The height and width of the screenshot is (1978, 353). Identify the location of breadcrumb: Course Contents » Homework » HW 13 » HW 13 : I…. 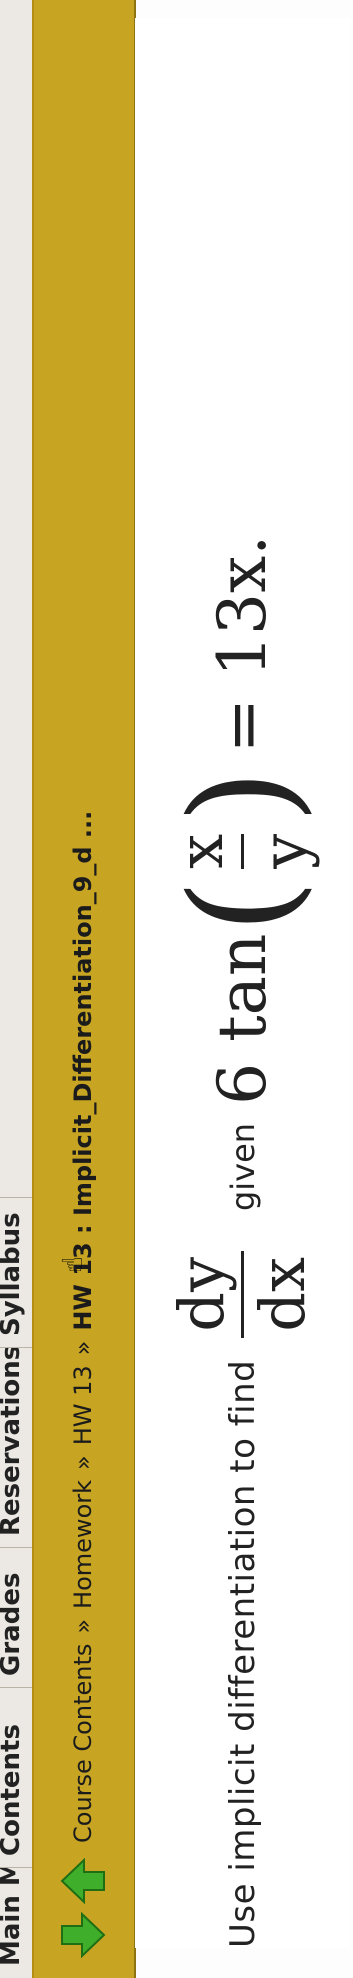
(83, 1327).